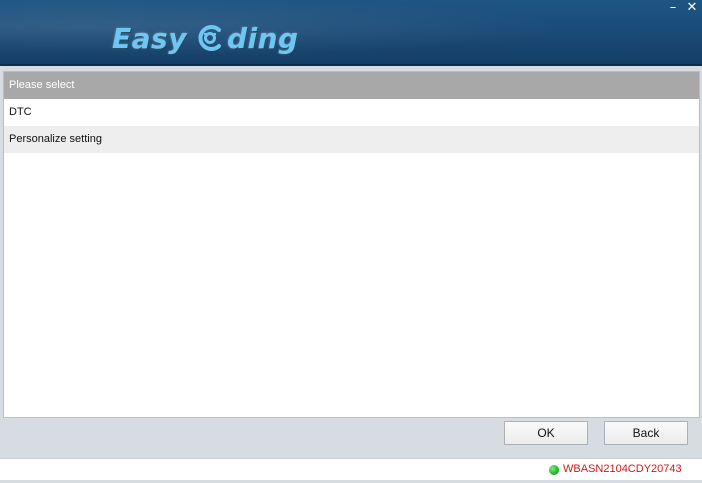 This screenshot has width=702, height=483. I want to click on app-logo: Easy ding, so click(205, 38).